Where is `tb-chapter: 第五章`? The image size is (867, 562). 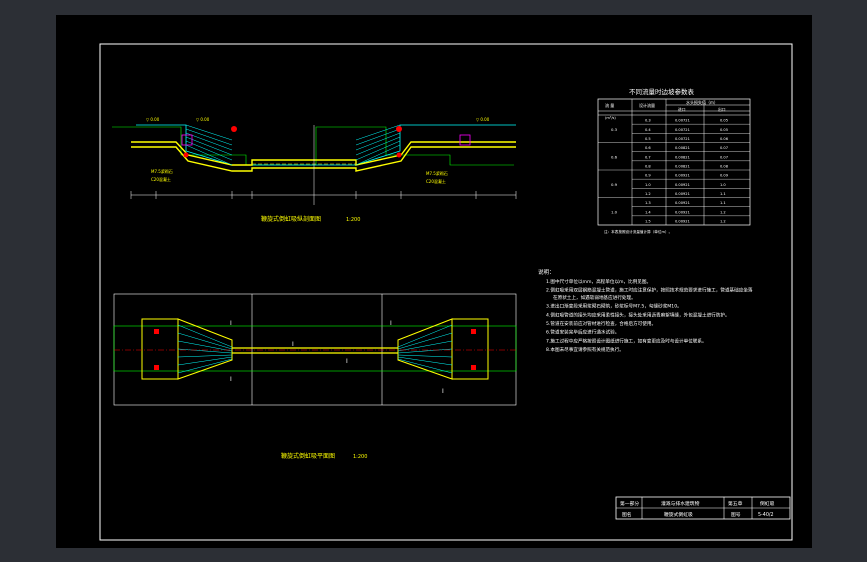 tb-chapter: 第五章 is located at coordinates (735, 503).